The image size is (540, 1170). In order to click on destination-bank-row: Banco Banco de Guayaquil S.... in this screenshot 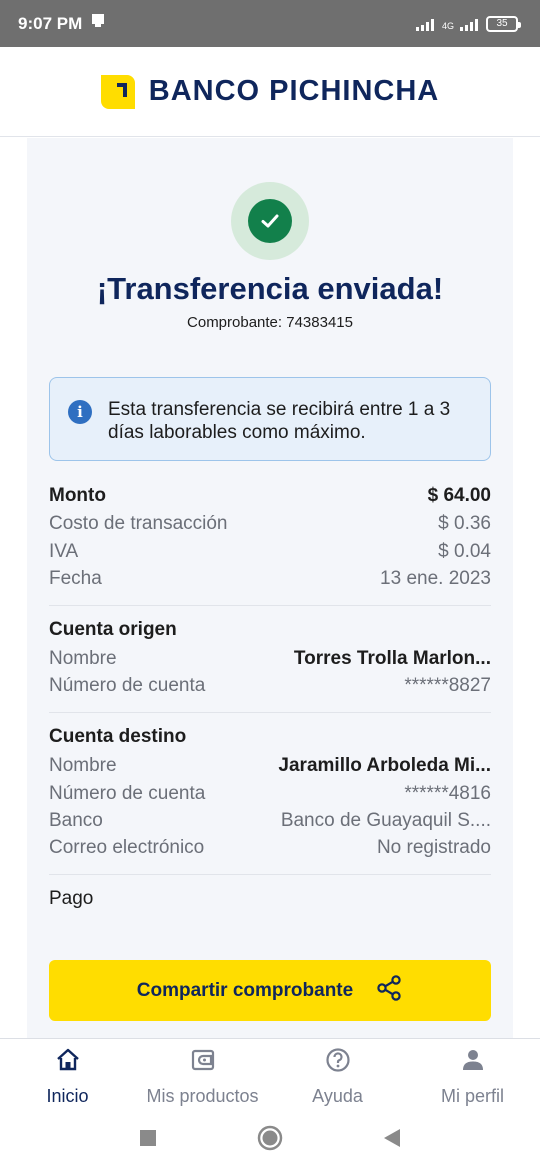, I will do `click(270, 821)`.